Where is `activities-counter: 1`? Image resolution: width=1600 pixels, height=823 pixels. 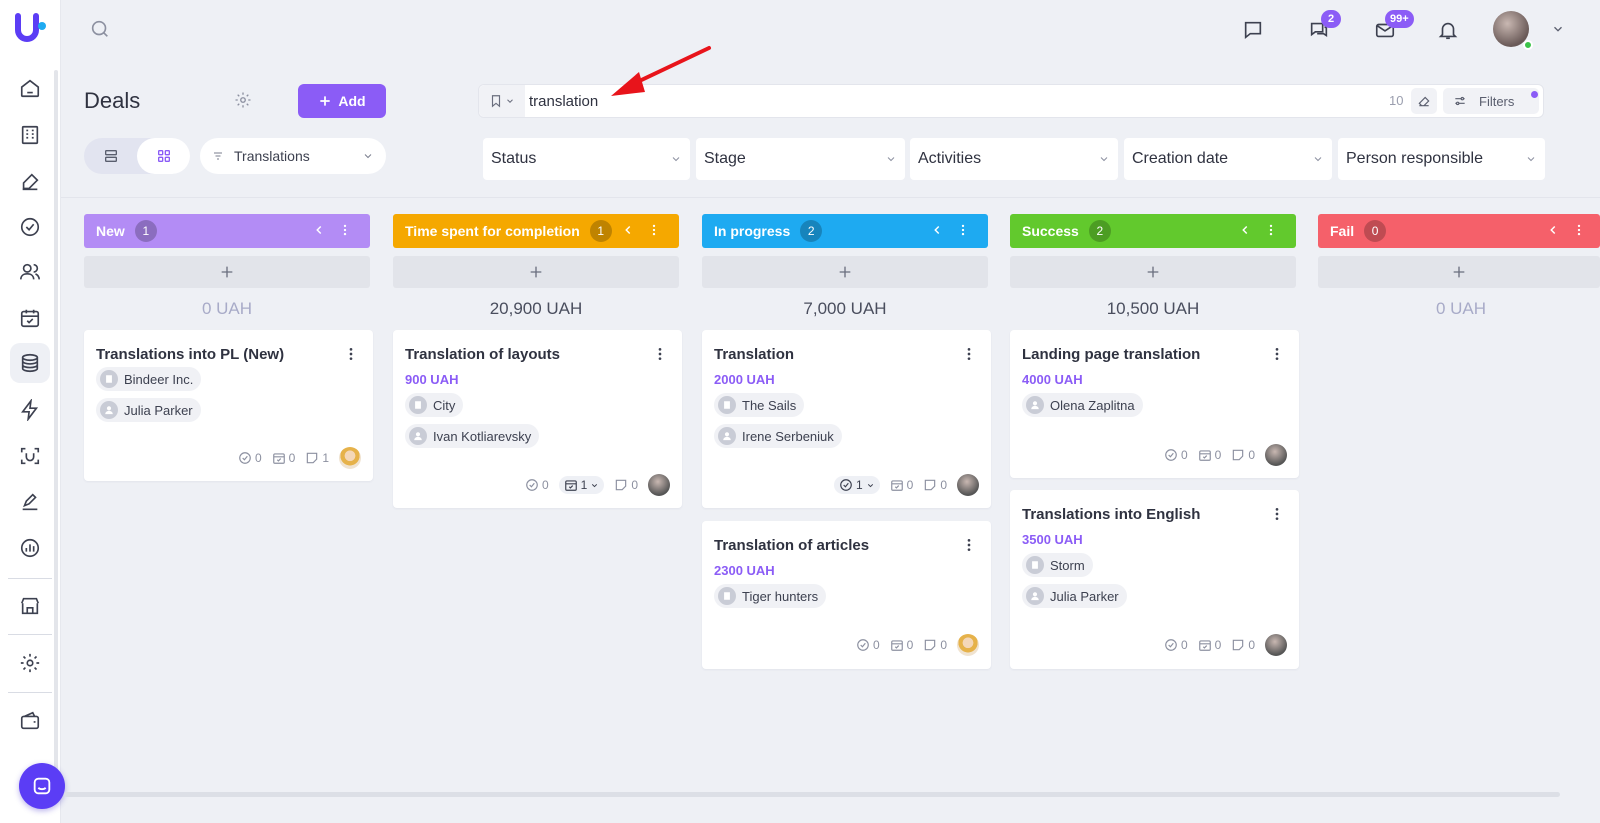
activities-counter: 1 is located at coordinates (581, 485).